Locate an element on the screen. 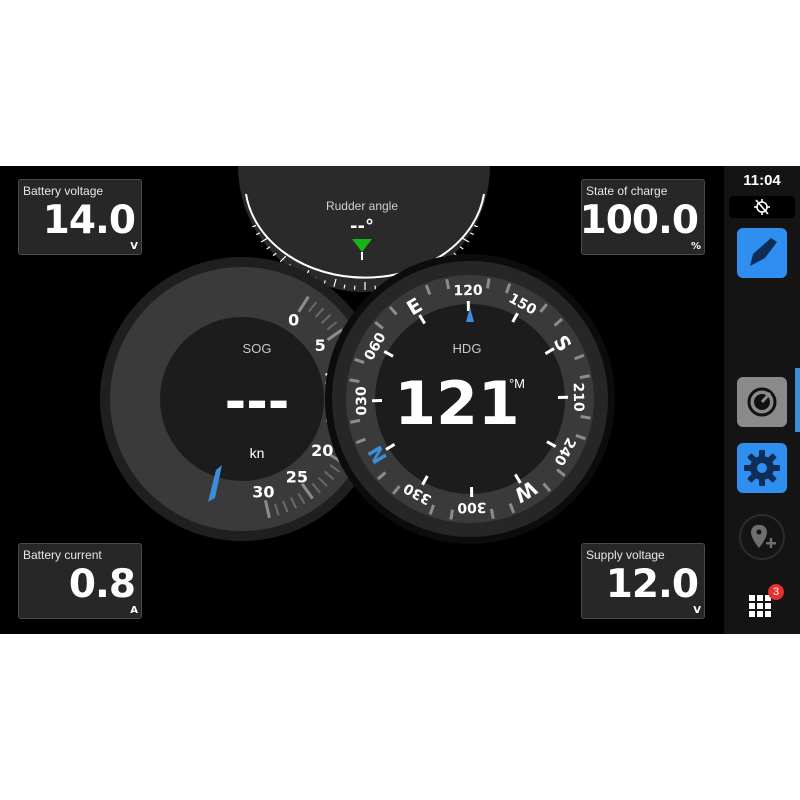 The height and width of the screenshot is (800, 800). sog-value: --- is located at coordinates (257, 402).